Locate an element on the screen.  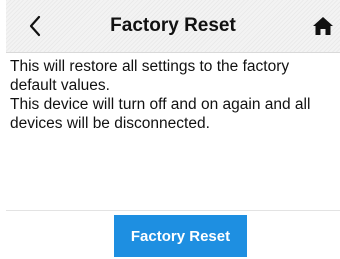
home-button is located at coordinates (326, 26).